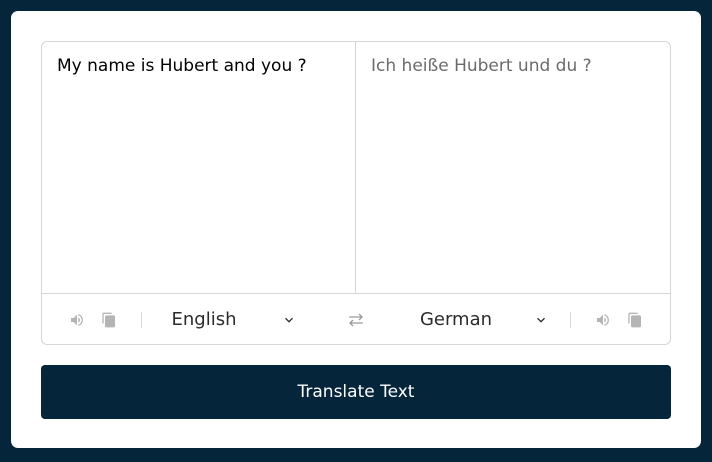 Image resolution: width=712 pixels, height=462 pixels. Describe the element at coordinates (456, 319) in the screenshot. I see `target-language-label: German` at that location.